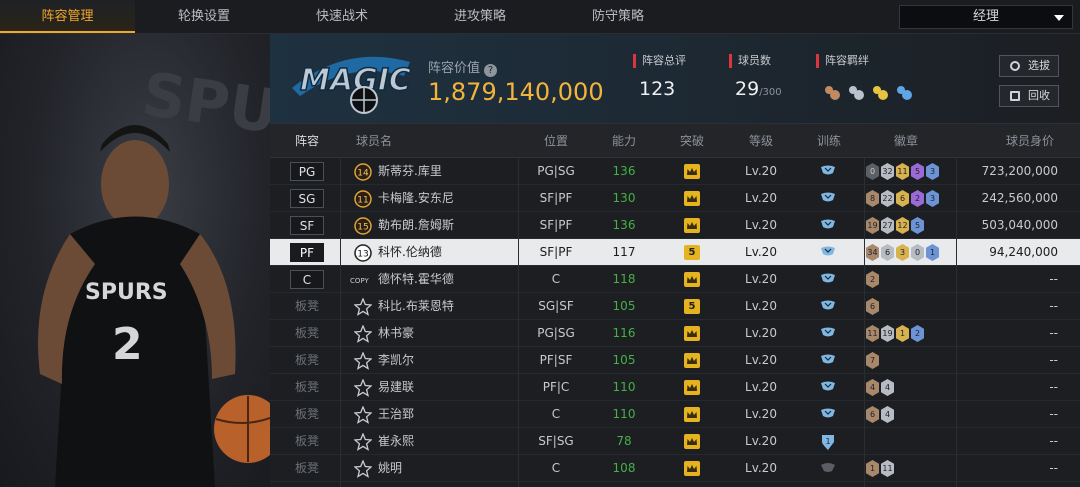 The width and height of the screenshot is (1080, 487). Describe the element at coordinates (396, 441) in the screenshot. I see `player-name: 崔永熙` at that location.